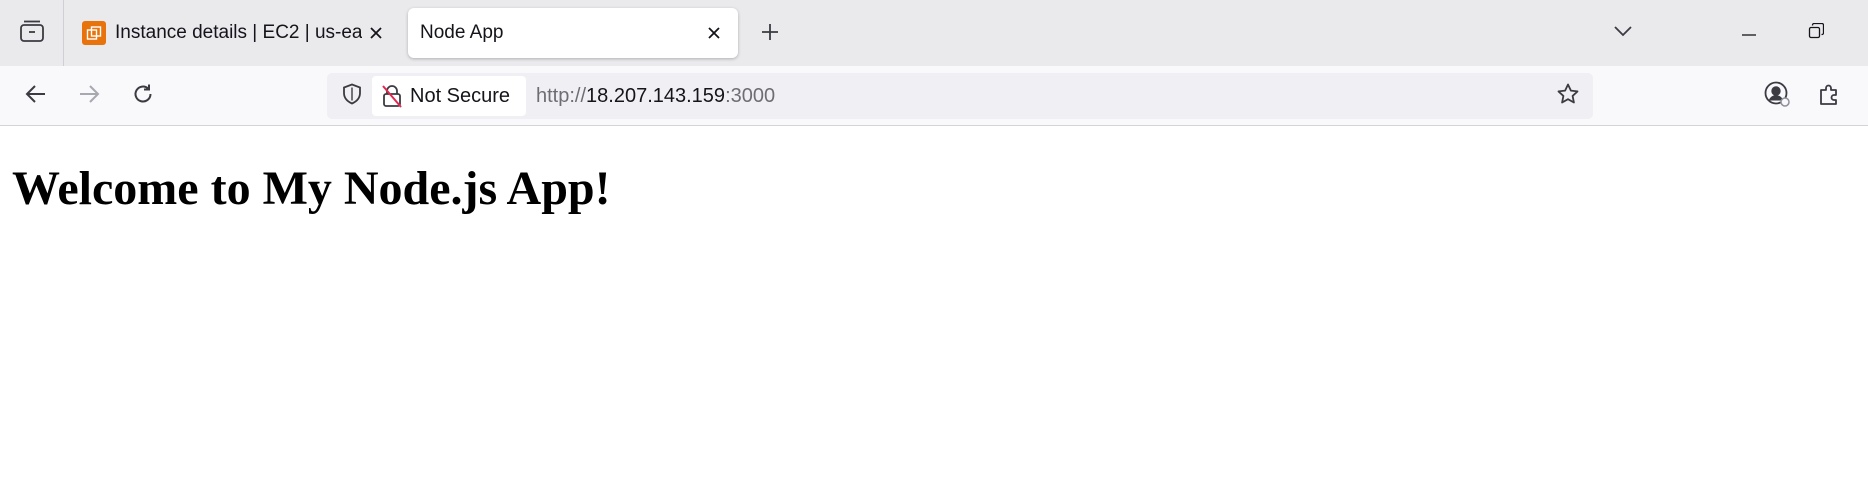  Describe the element at coordinates (392, 96) in the screenshot. I see `insecure-lock-icon` at that location.